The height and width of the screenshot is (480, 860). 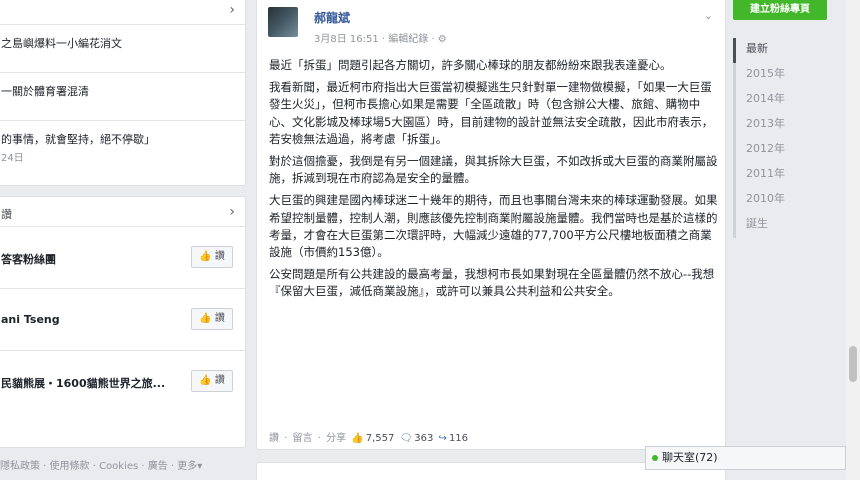 I want to click on likes-count: 7,557, so click(x=380, y=438).